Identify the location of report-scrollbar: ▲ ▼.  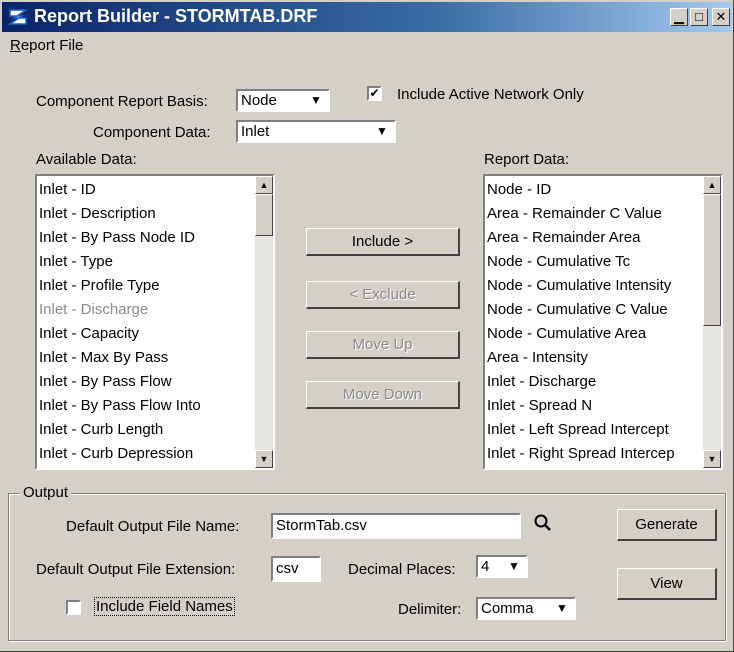
(712, 322).